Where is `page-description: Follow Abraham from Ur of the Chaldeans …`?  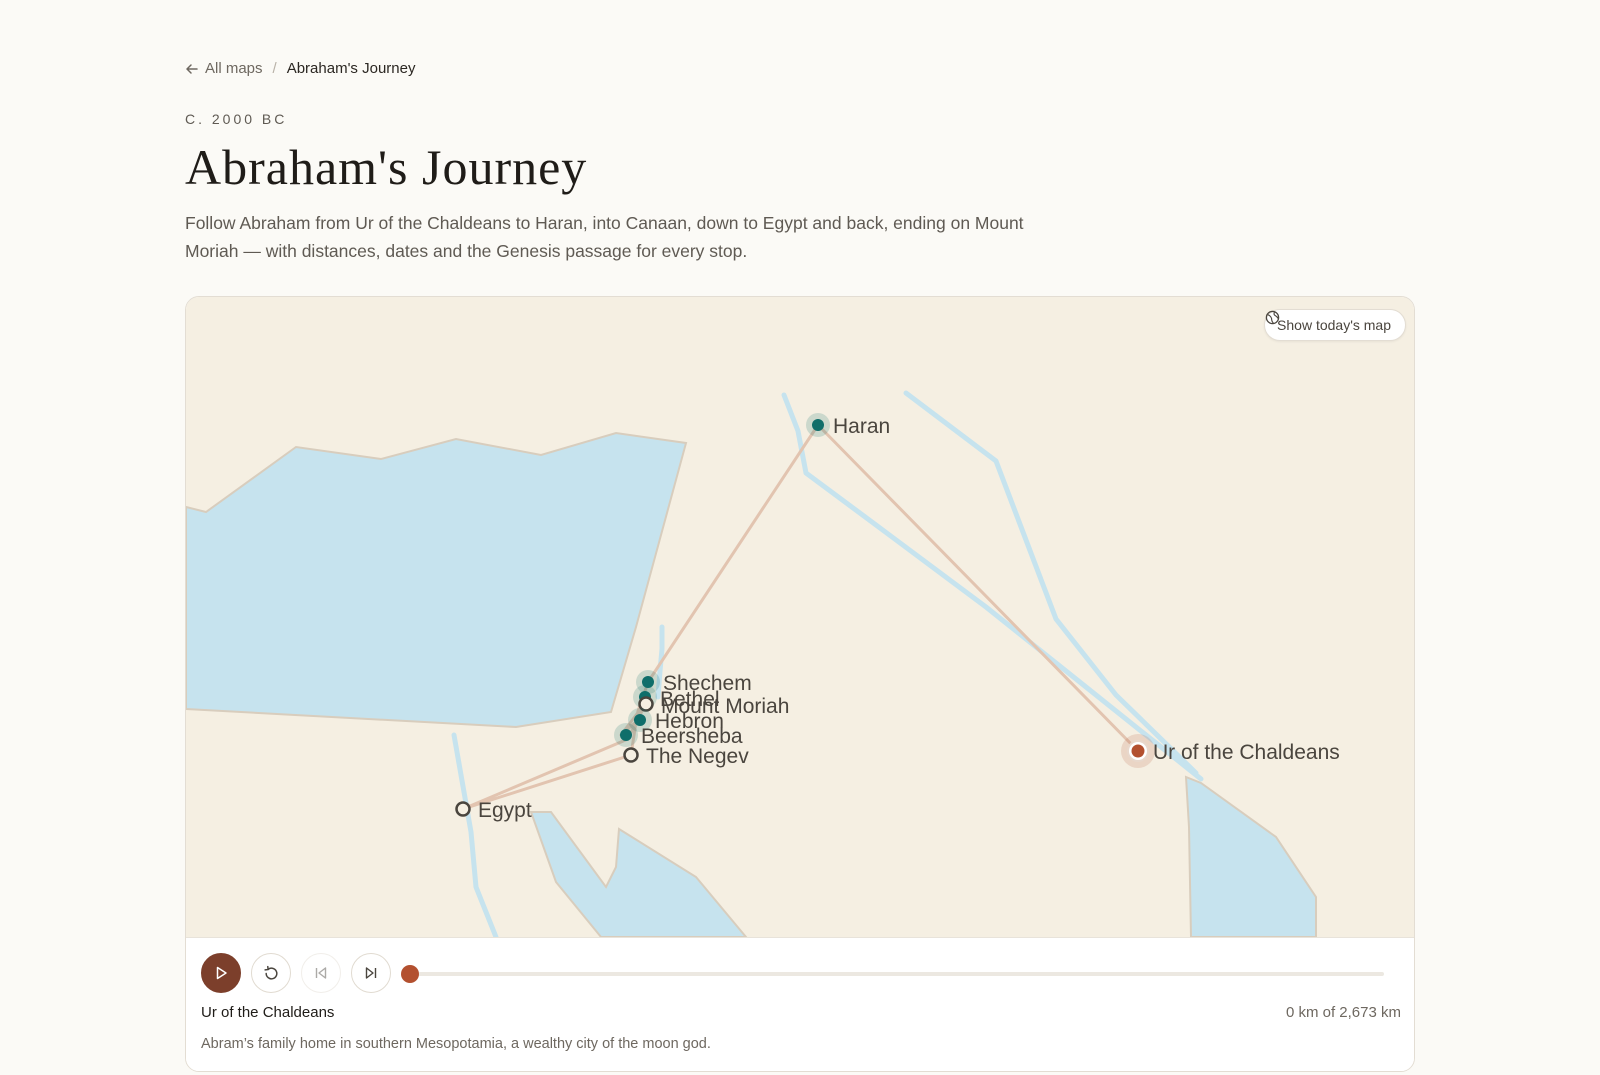
page-description: Follow Abraham from Ur of the Chaldeans … is located at coordinates (604, 237).